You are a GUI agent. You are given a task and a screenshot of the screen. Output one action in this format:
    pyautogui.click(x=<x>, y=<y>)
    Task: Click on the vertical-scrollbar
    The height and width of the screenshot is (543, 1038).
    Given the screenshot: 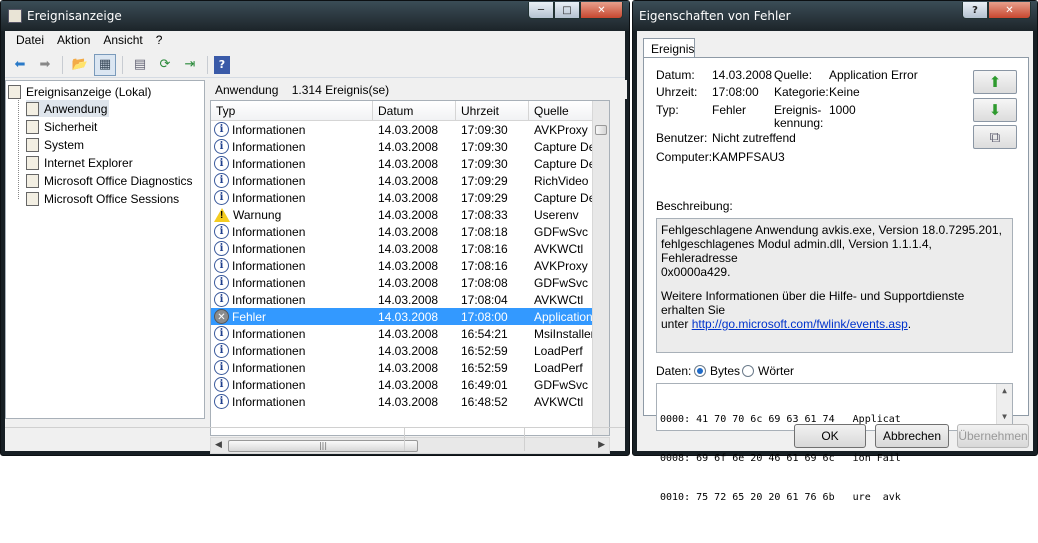 What is the action you would take?
    pyautogui.click(x=600, y=268)
    